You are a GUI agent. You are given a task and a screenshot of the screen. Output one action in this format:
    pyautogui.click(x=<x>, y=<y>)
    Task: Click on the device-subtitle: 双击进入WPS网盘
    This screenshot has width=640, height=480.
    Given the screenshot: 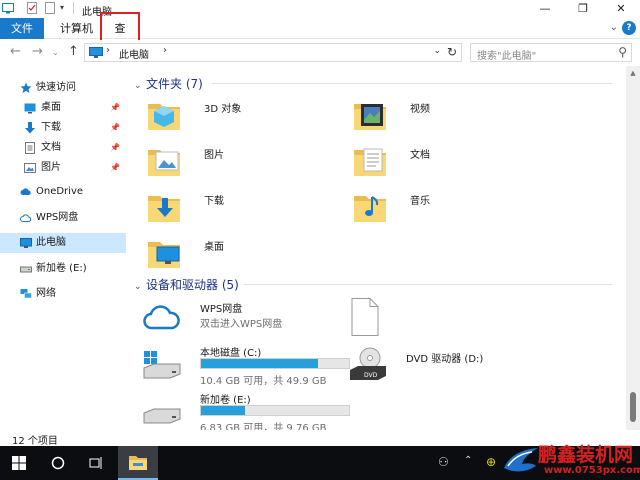 What is the action you would take?
    pyautogui.click(x=241, y=324)
    